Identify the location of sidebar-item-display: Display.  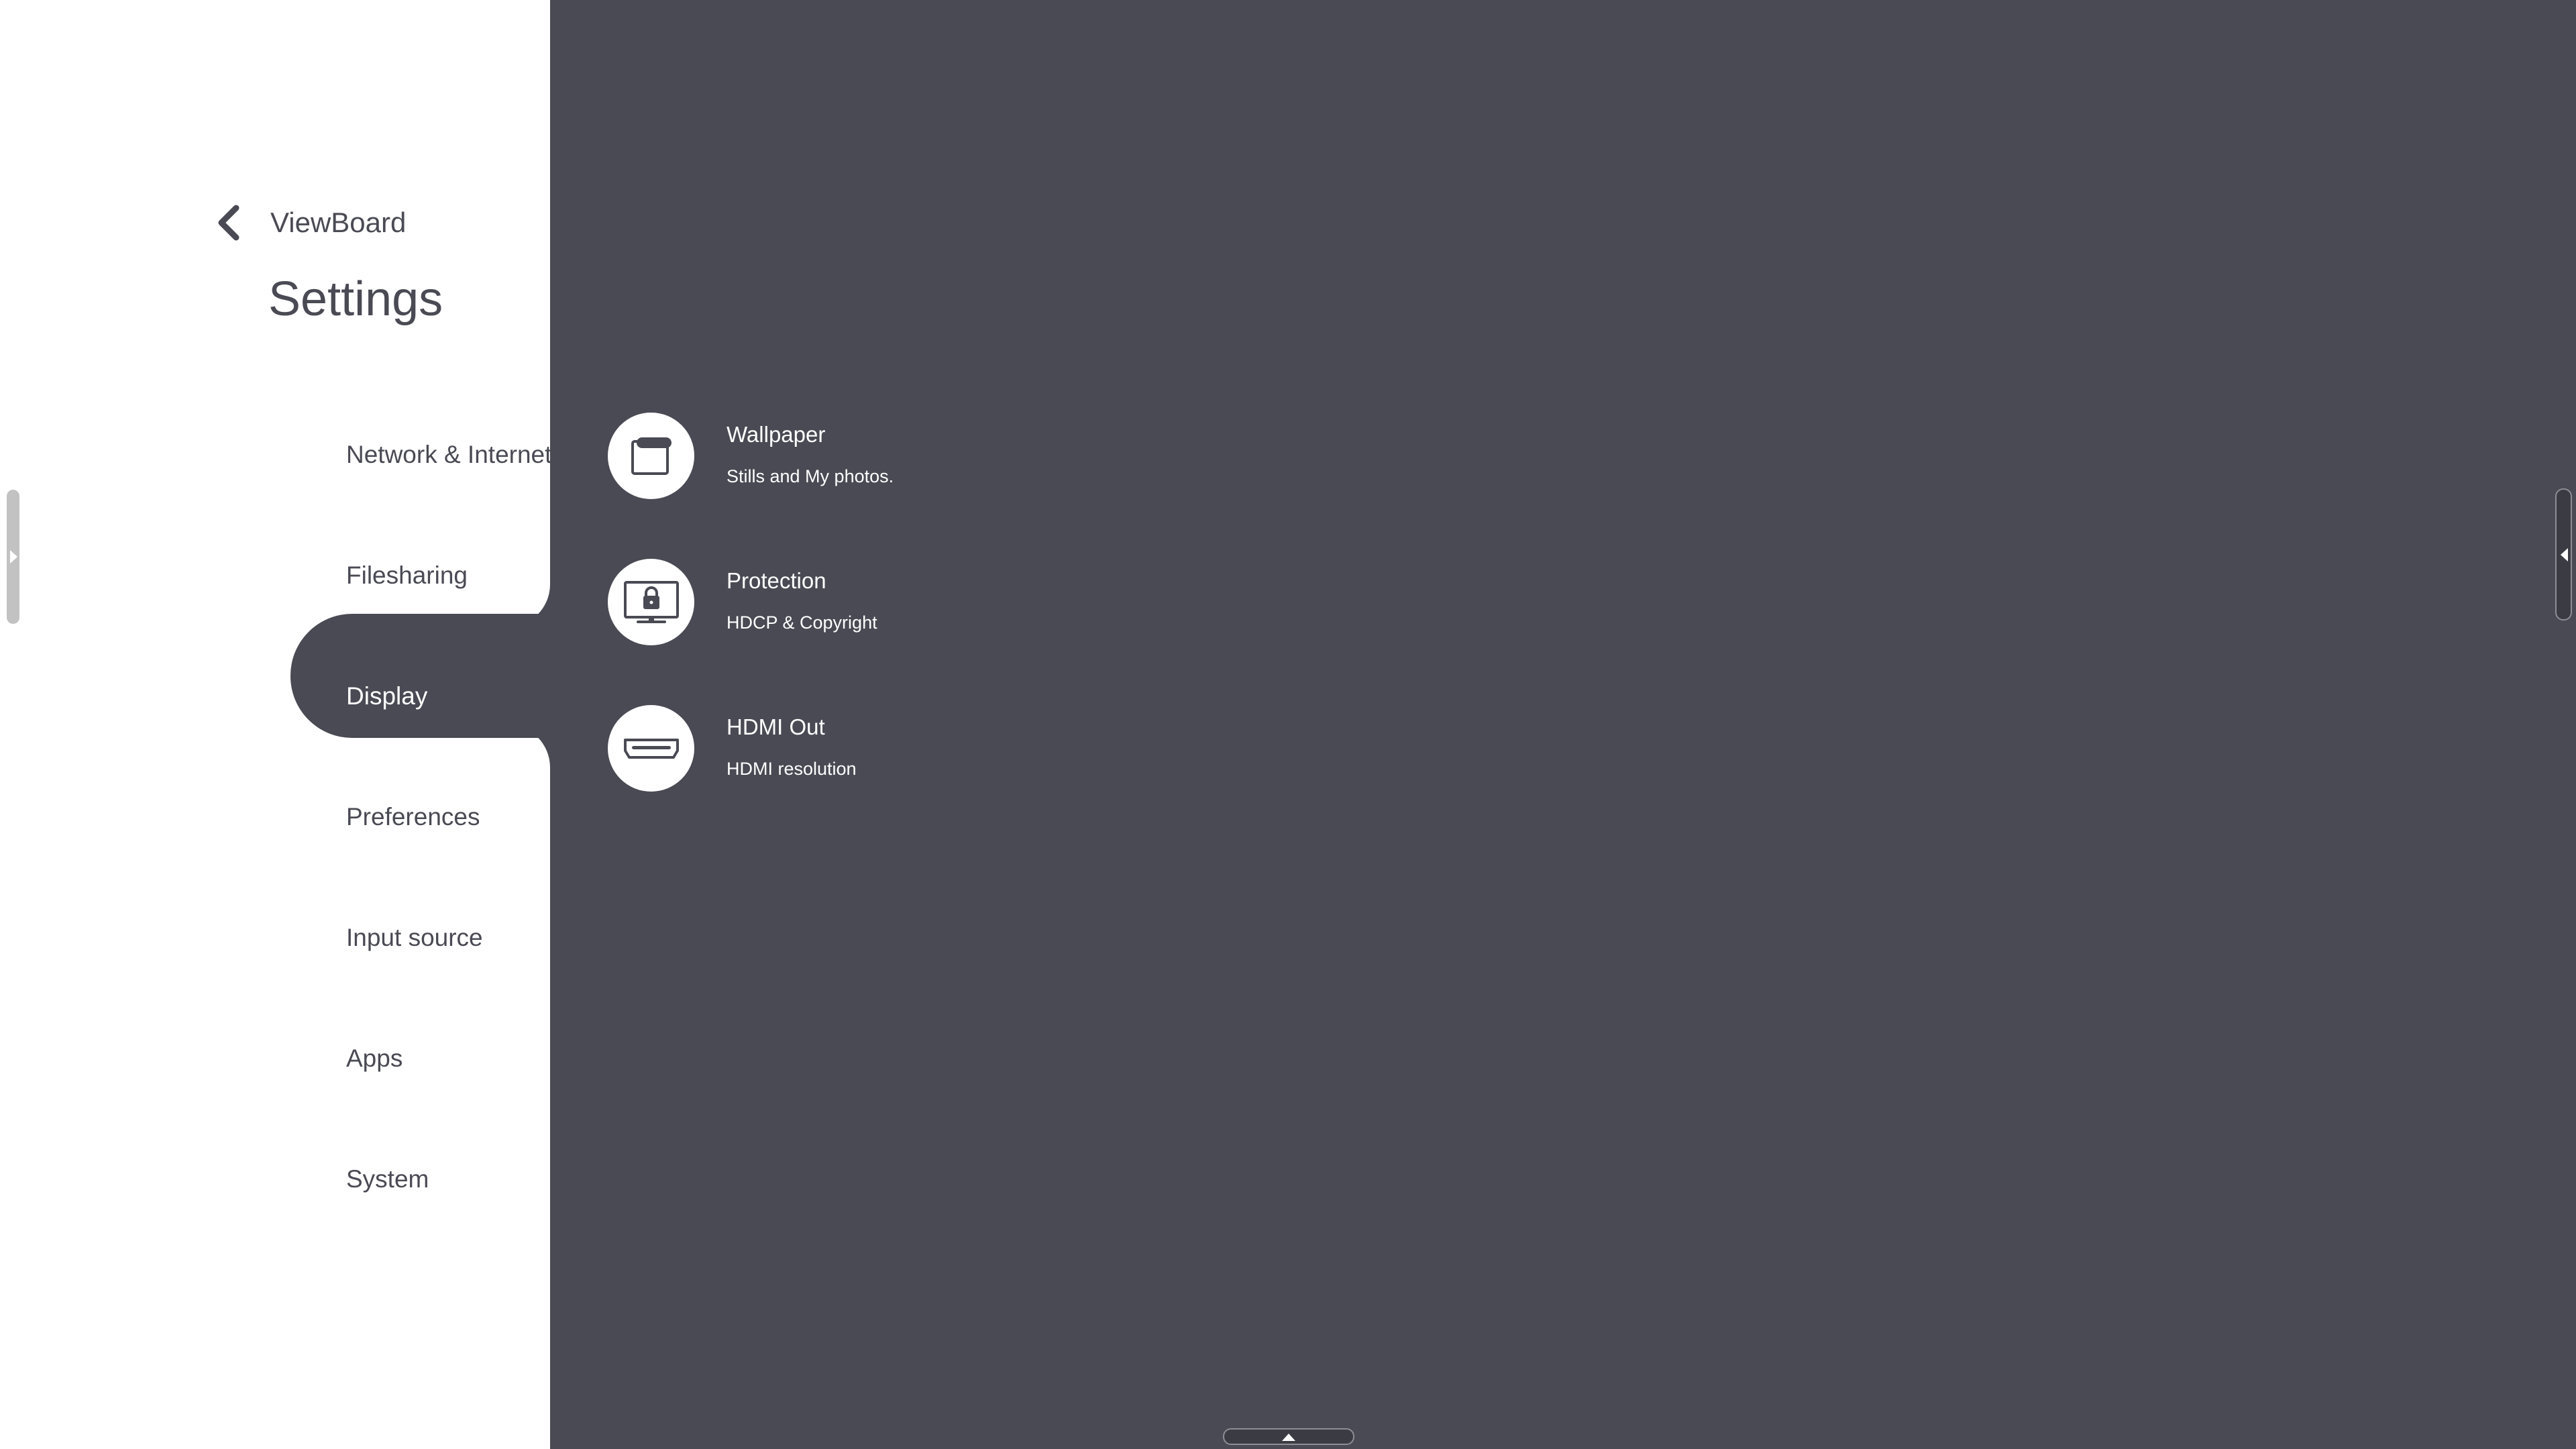
(386, 696).